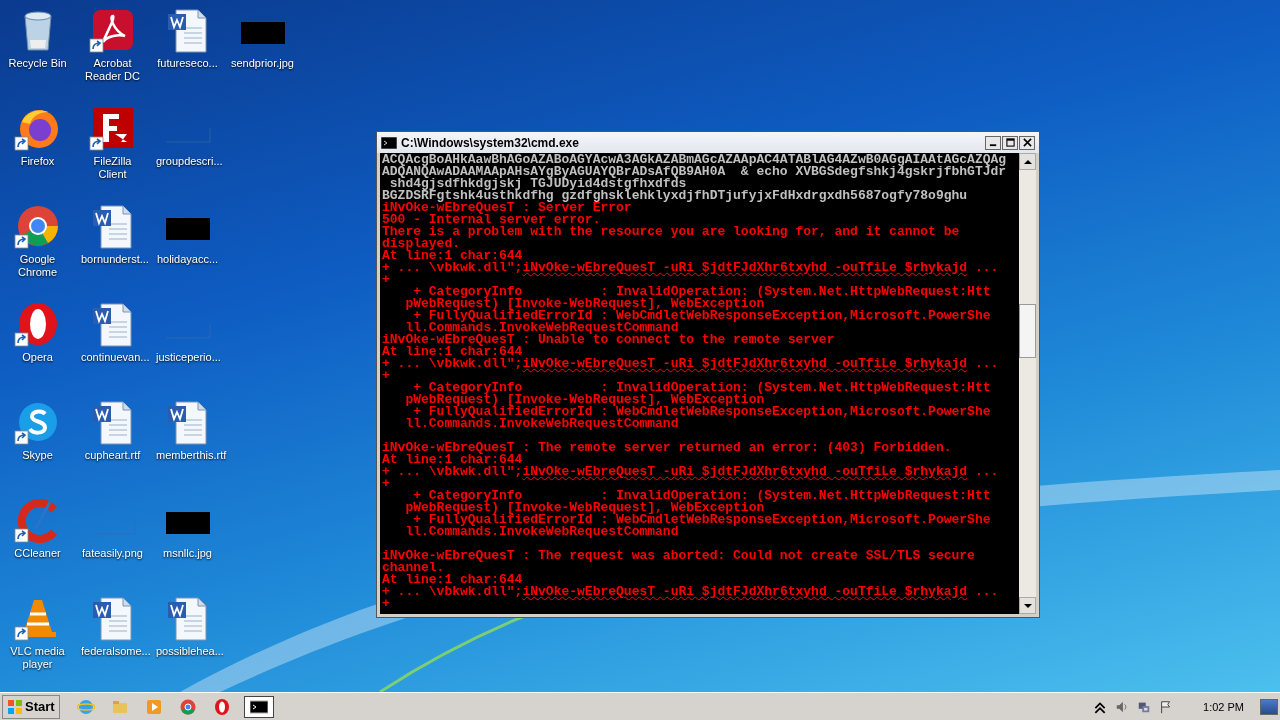  Describe the element at coordinates (37, 455) in the screenshot. I see `icon-label: Skype` at that location.